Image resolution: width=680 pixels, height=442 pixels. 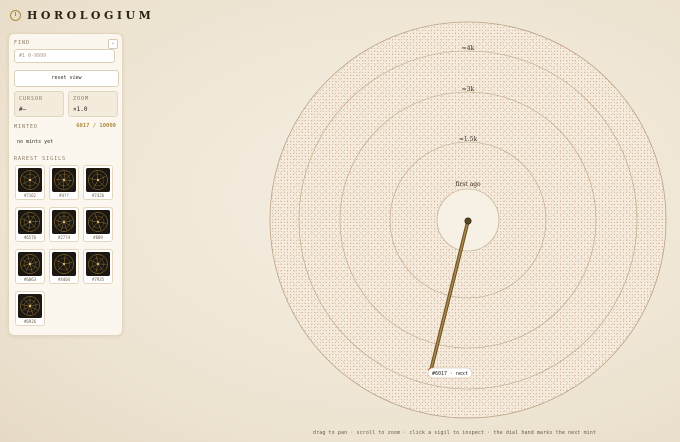 What do you see at coordinates (98, 279) in the screenshot?
I see `sigil-id: #7935` at bounding box center [98, 279].